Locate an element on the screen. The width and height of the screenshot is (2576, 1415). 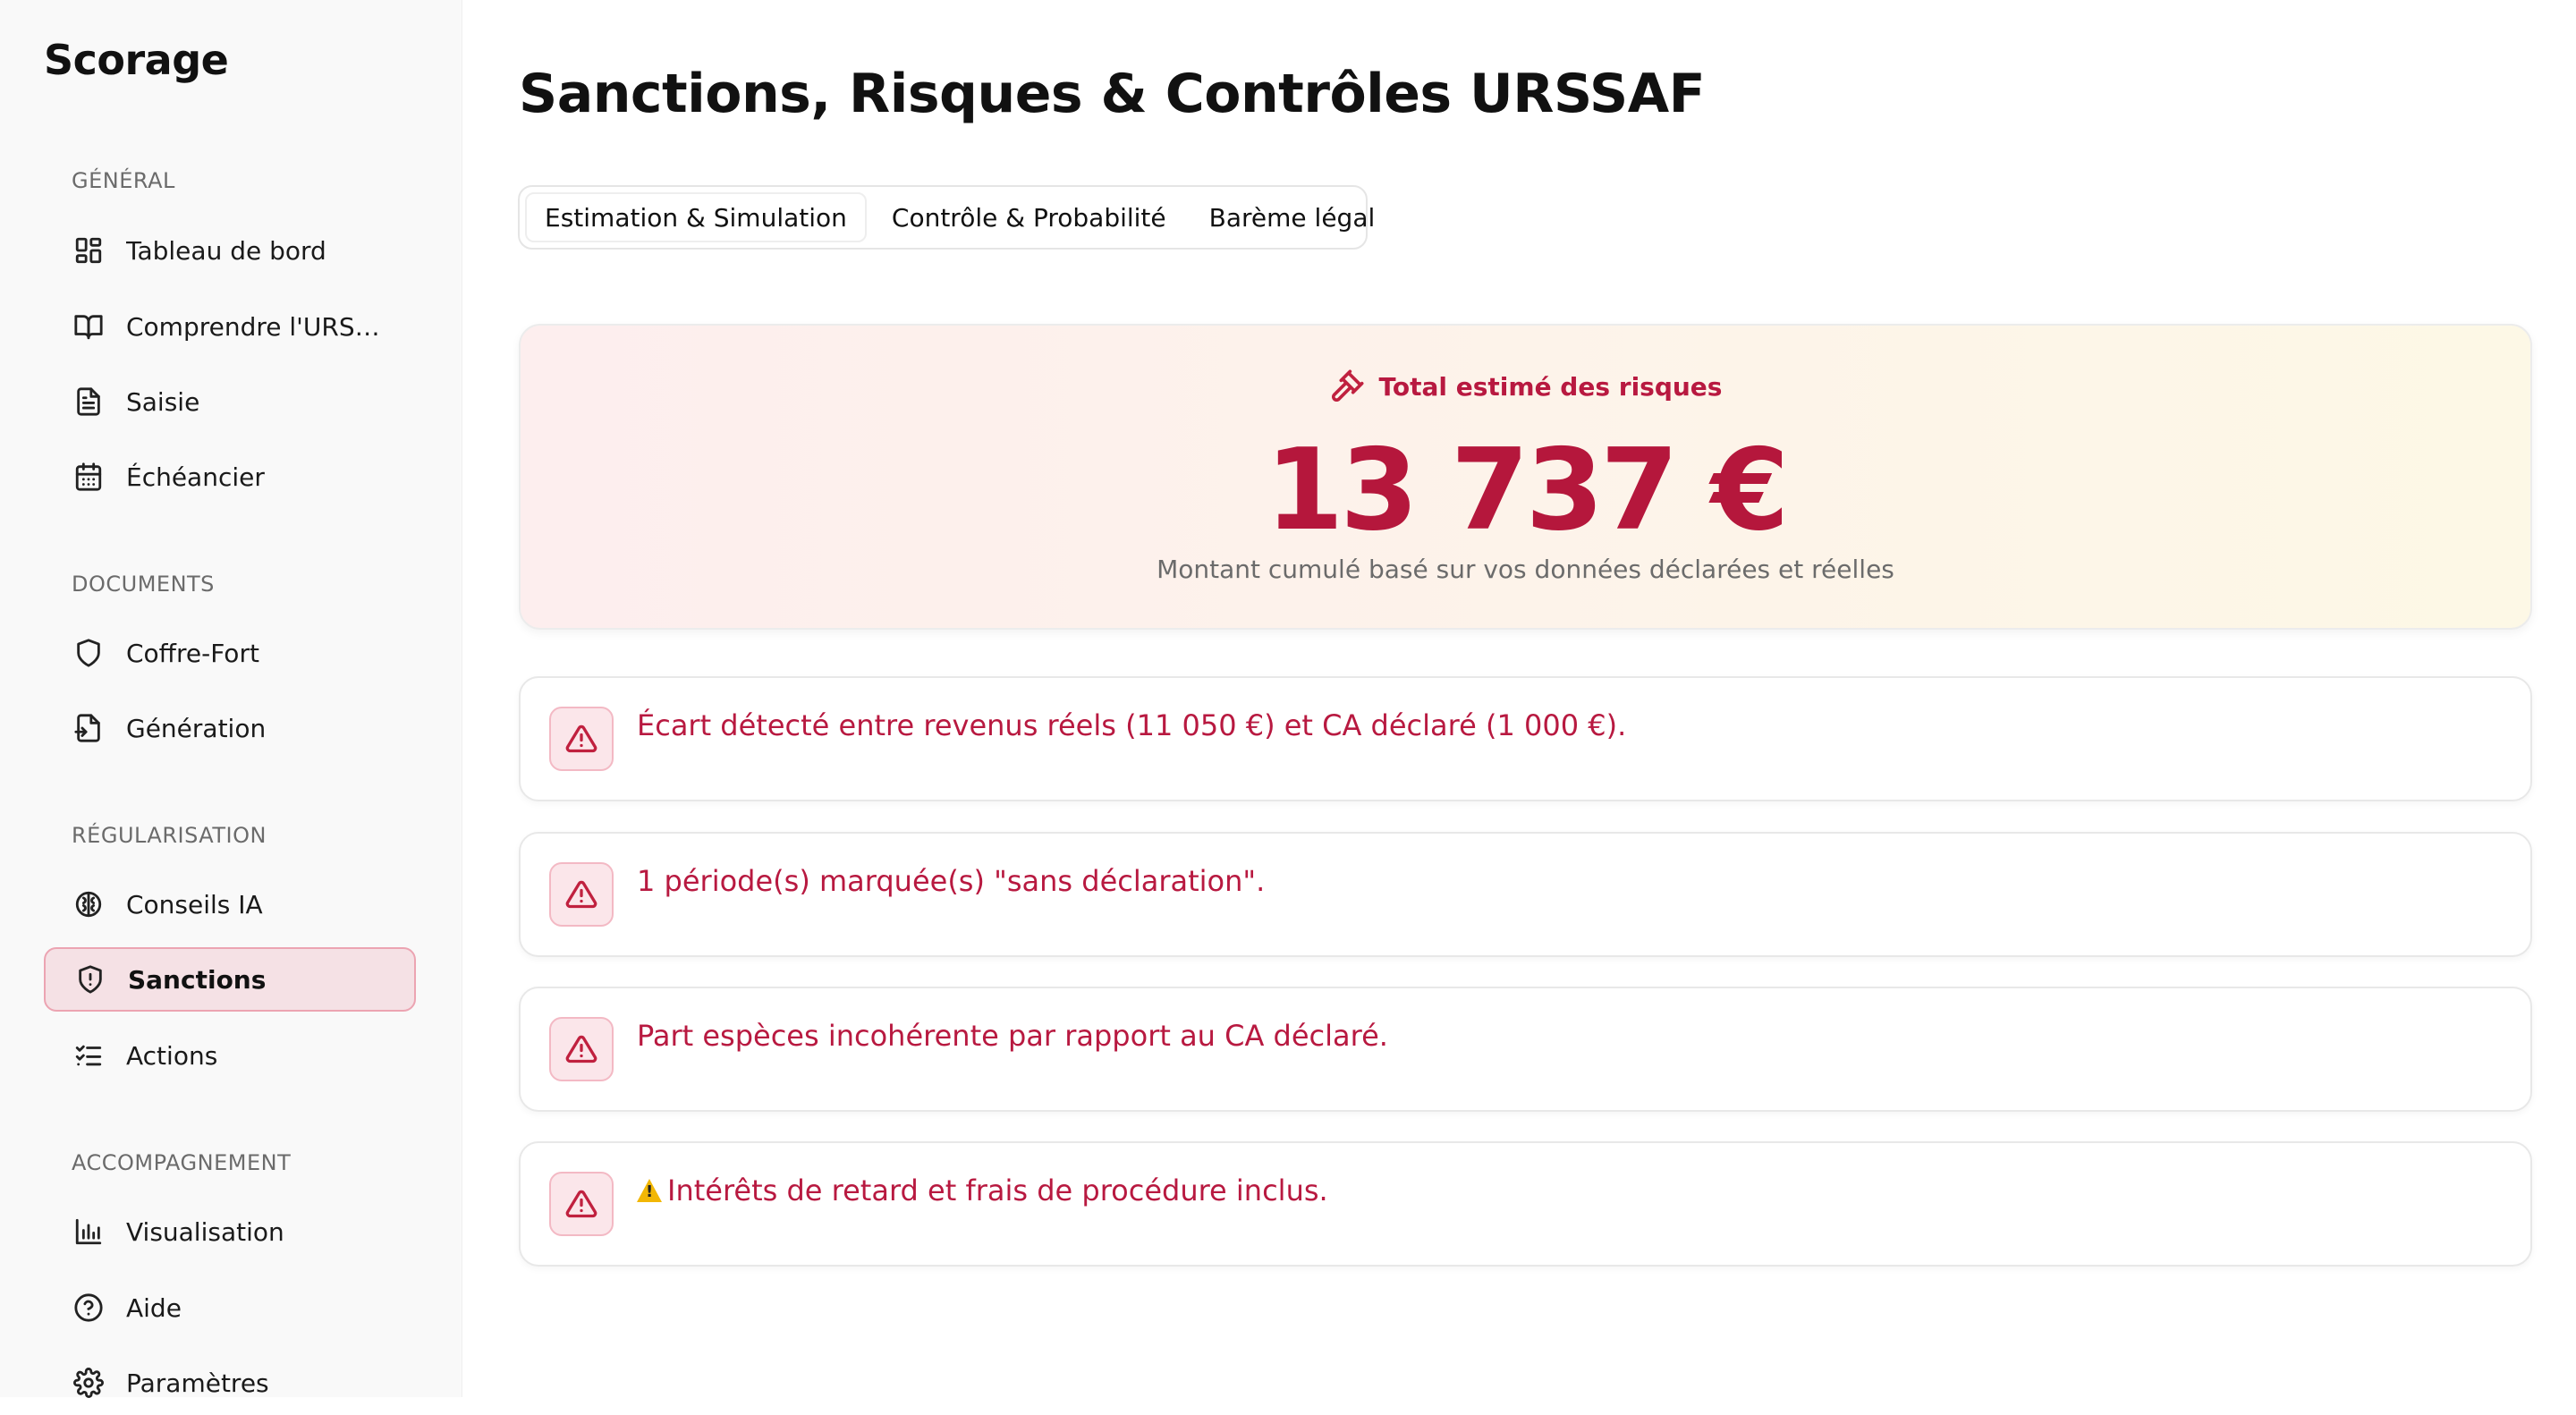
sidebar-item-conseils-ia: Conseils IA is located at coordinates (230, 904).